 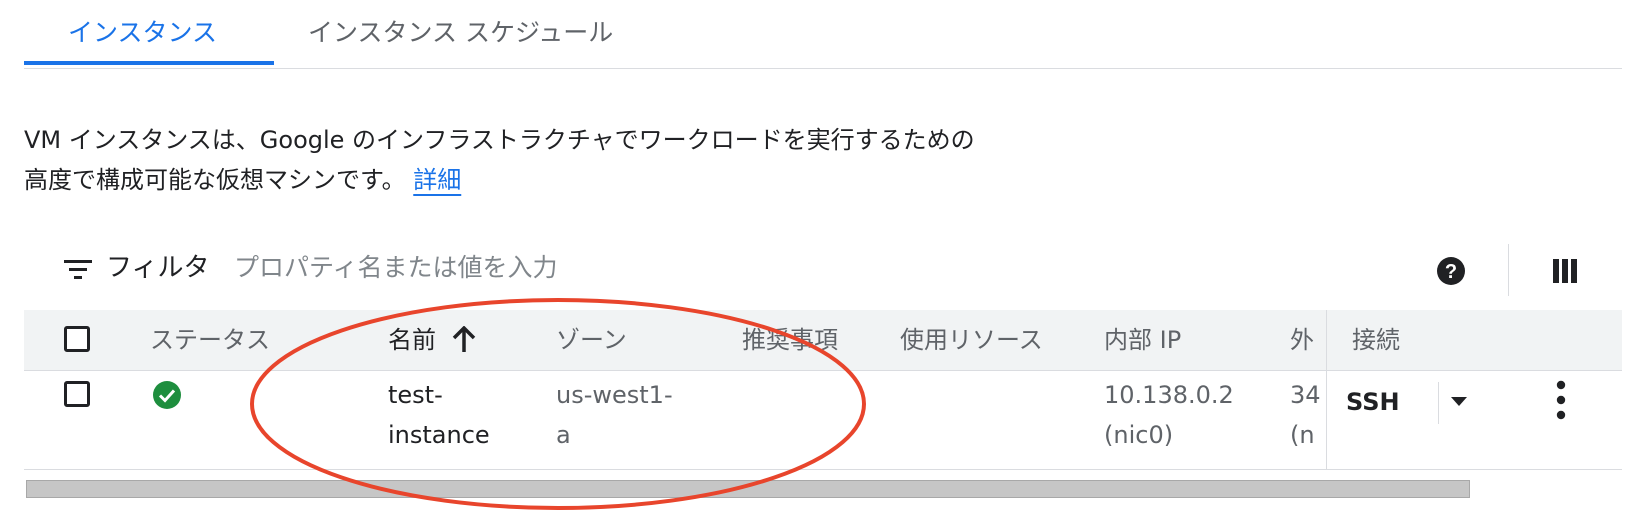 What do you see at coordinates (1438, 403) in the screenshot?
I see `ssh-button-divider` at bounding box center [1438, 403].